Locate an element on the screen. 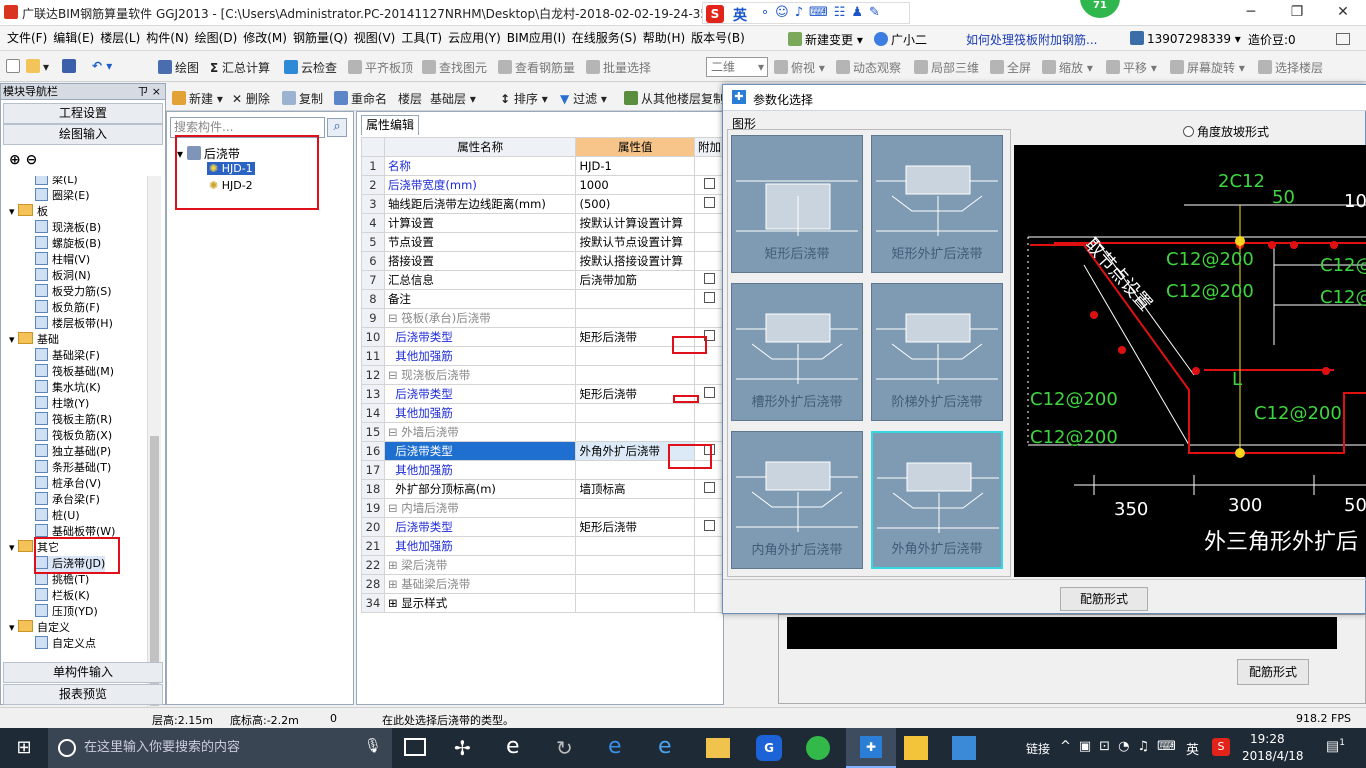  task-view-icon is located at coordinates (415, 747).